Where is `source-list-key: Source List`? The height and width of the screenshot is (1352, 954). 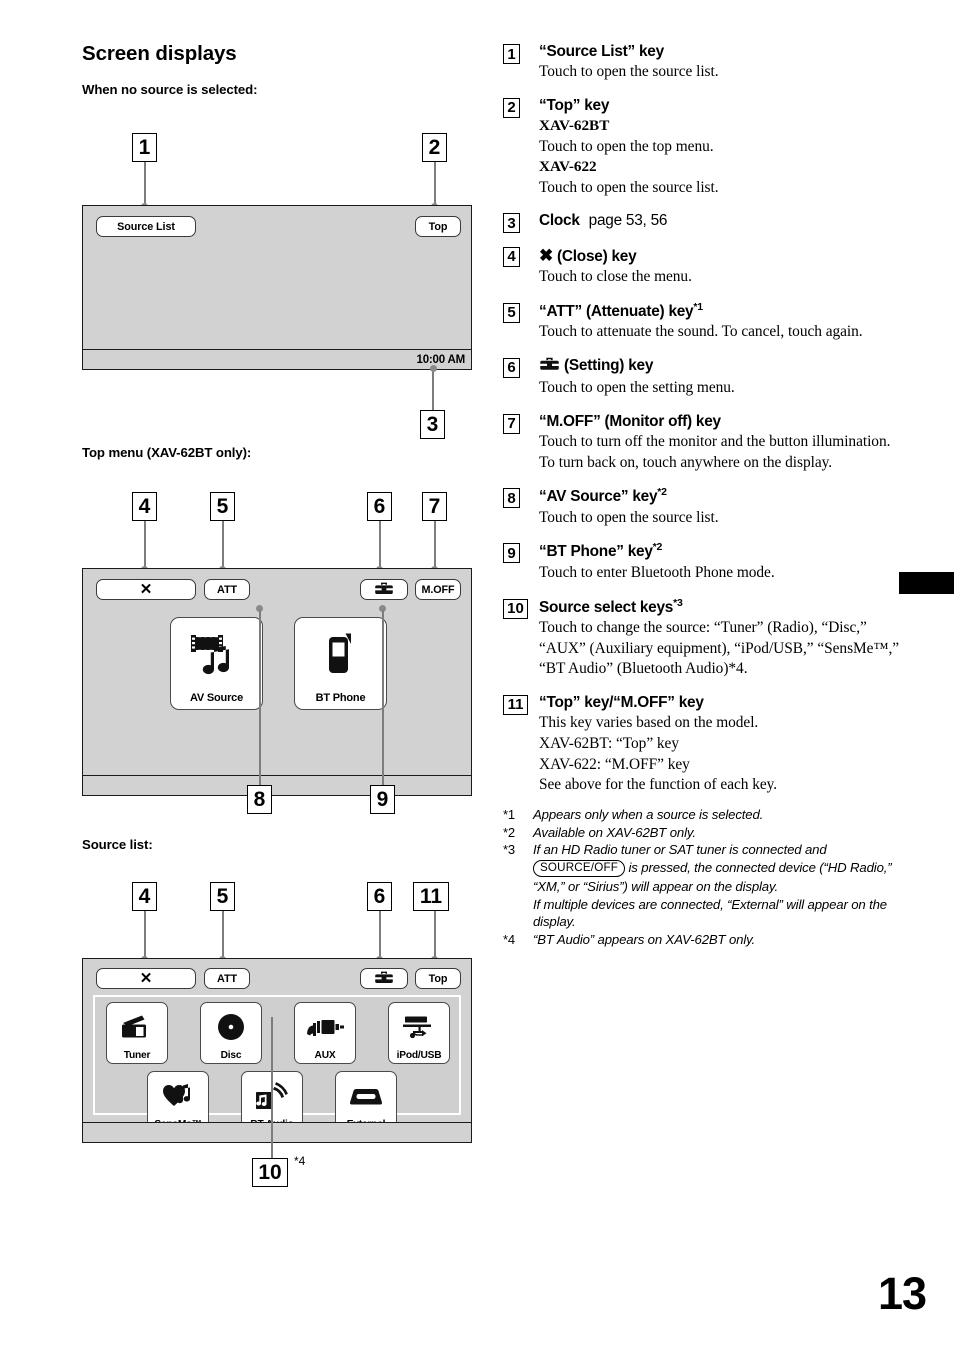 source-list-key: Source List is located at coordinates (146, 226).